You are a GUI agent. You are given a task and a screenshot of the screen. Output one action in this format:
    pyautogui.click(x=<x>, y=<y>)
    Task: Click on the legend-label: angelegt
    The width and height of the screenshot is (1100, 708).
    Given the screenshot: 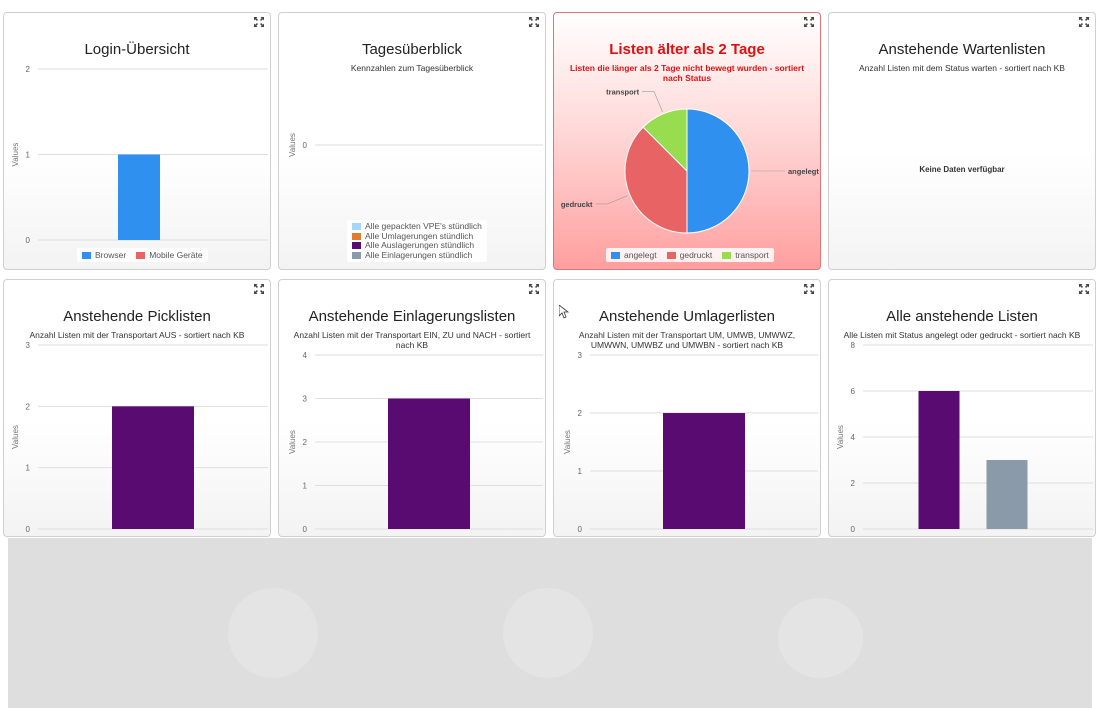 What is the action you would take?
    pyautogui.click(x=640, y=255)
    